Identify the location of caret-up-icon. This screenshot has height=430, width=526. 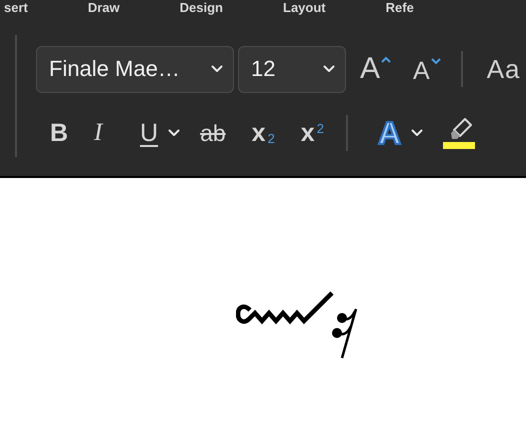
(386, 59).